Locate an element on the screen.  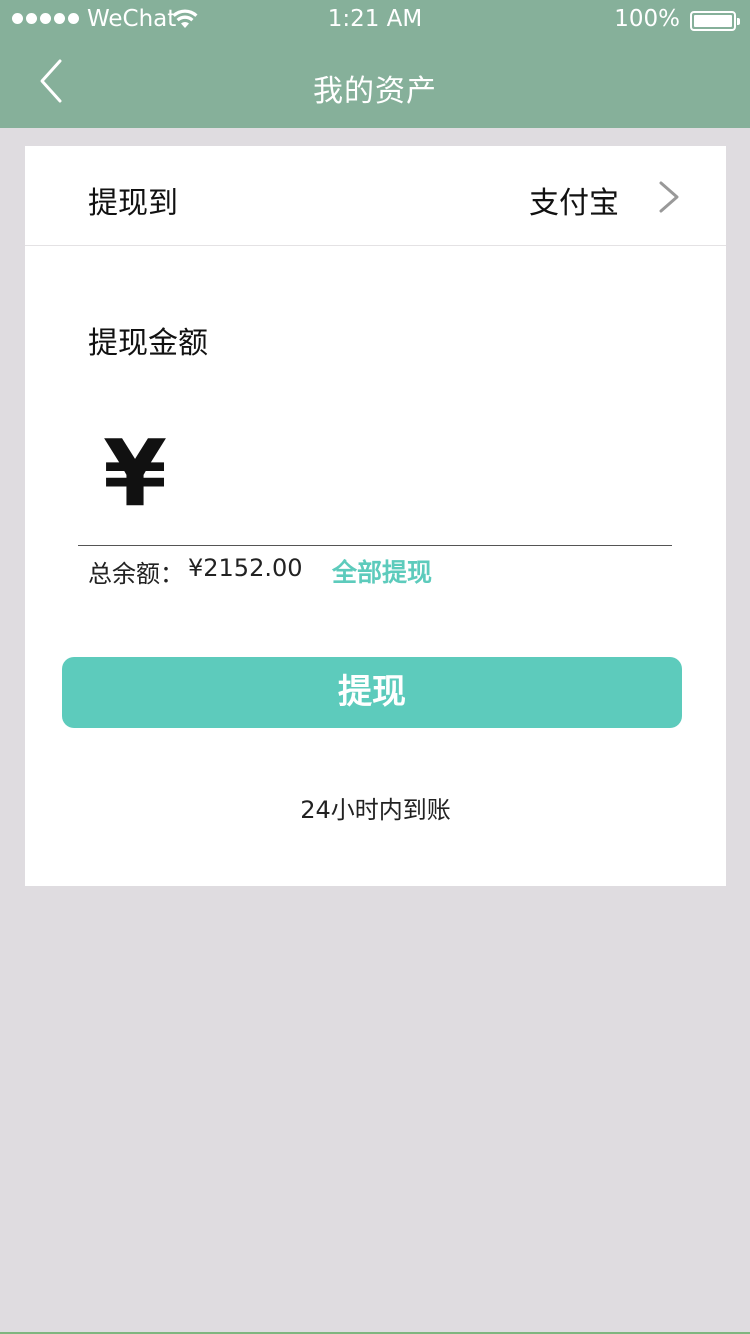
balance-label: 总余额： is located at coordinates (136, 574).